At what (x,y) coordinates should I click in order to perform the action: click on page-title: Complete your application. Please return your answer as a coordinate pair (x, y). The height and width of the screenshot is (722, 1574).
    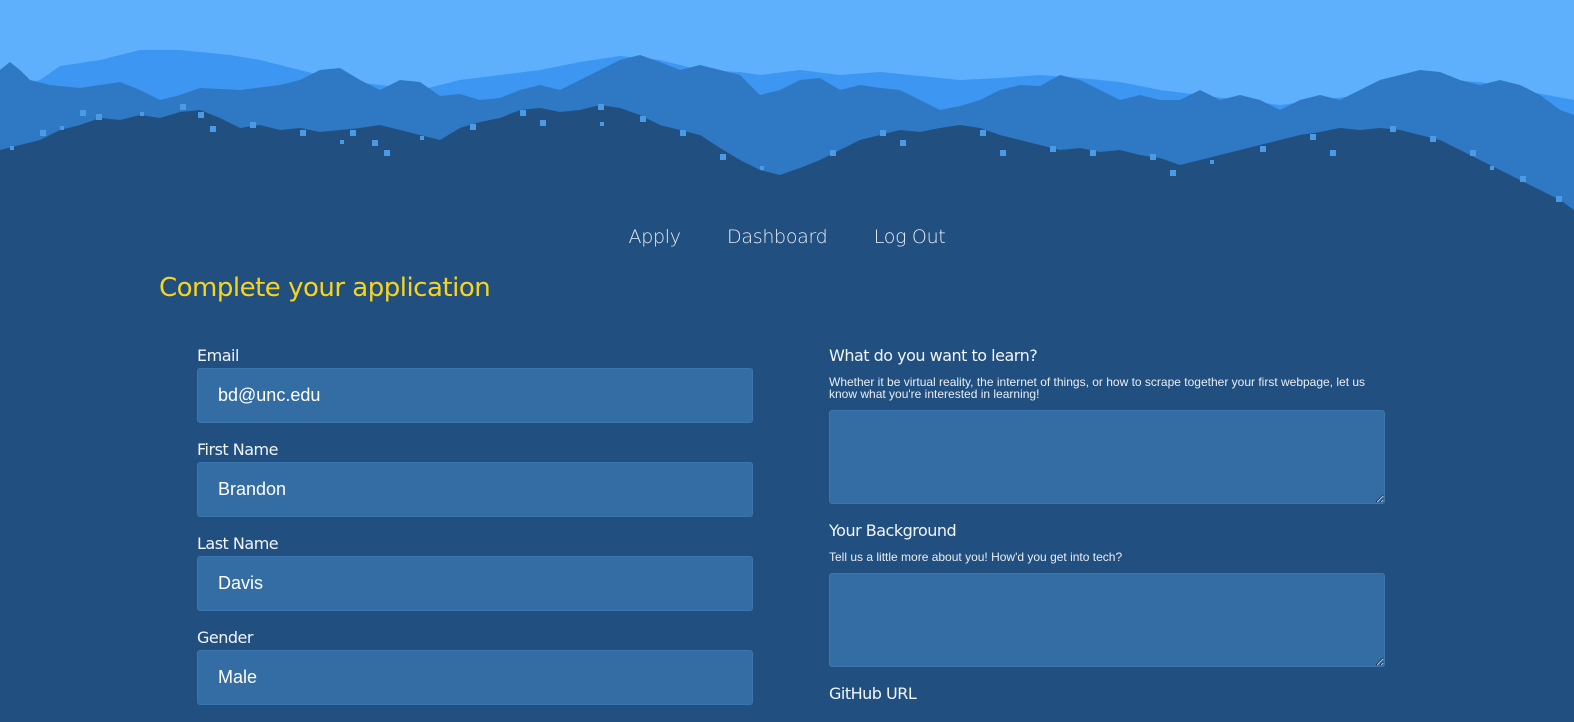
    Looking at the image, I should click on (325, 288).